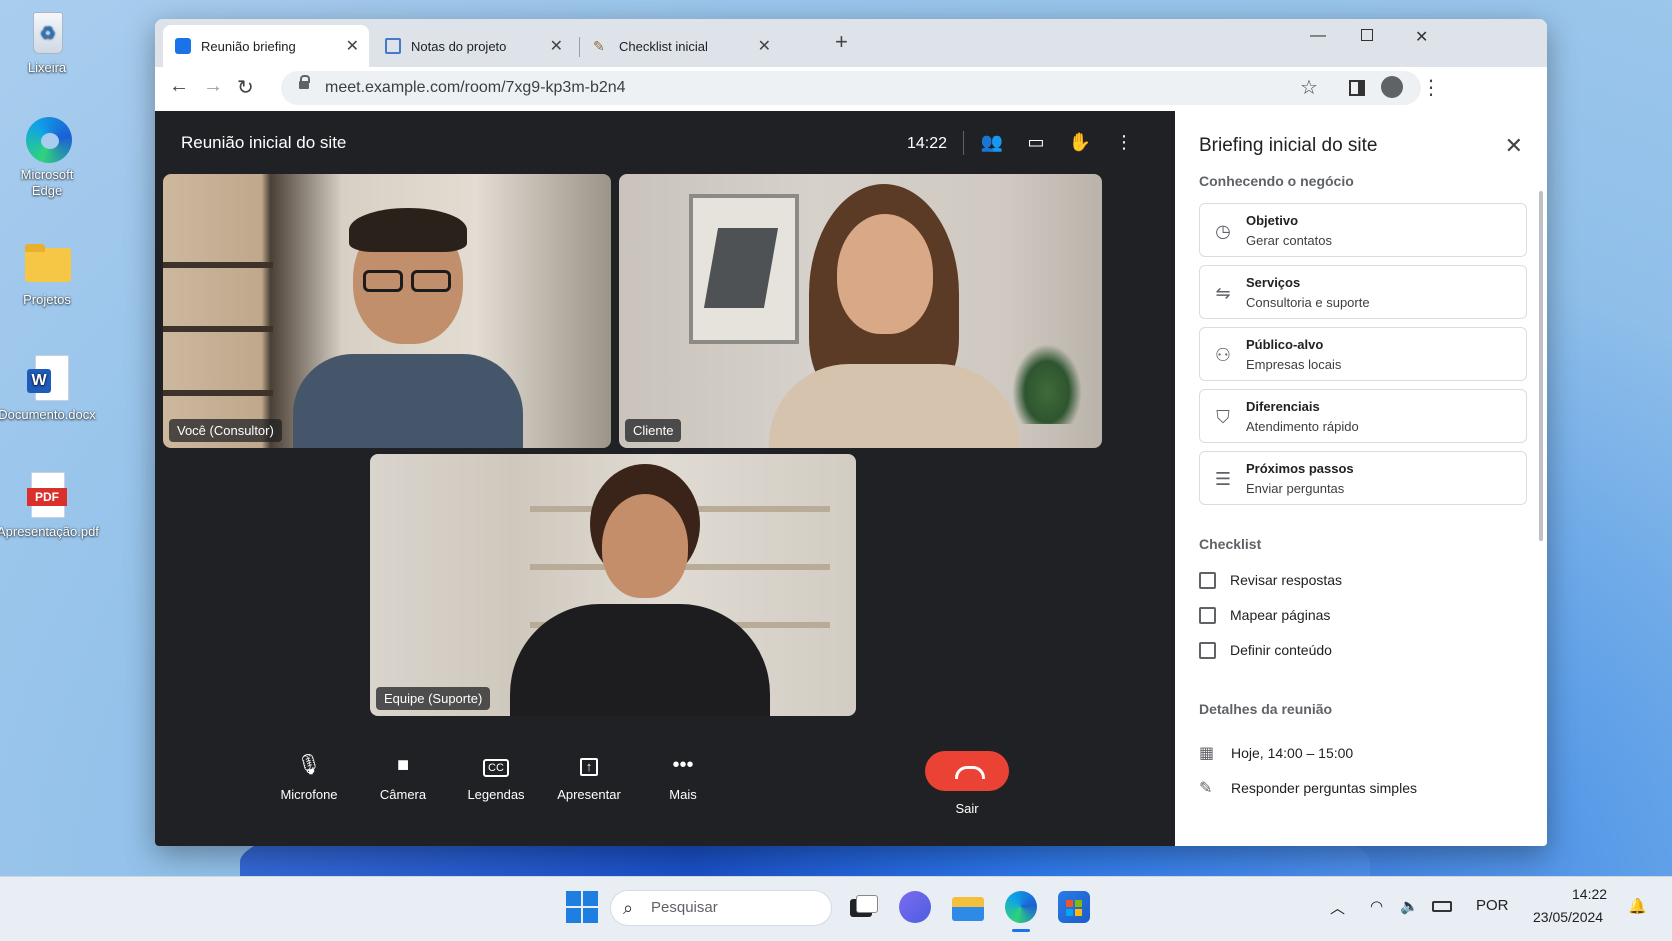  I want to click on pdf-badge: PDF, so click(47, 497).